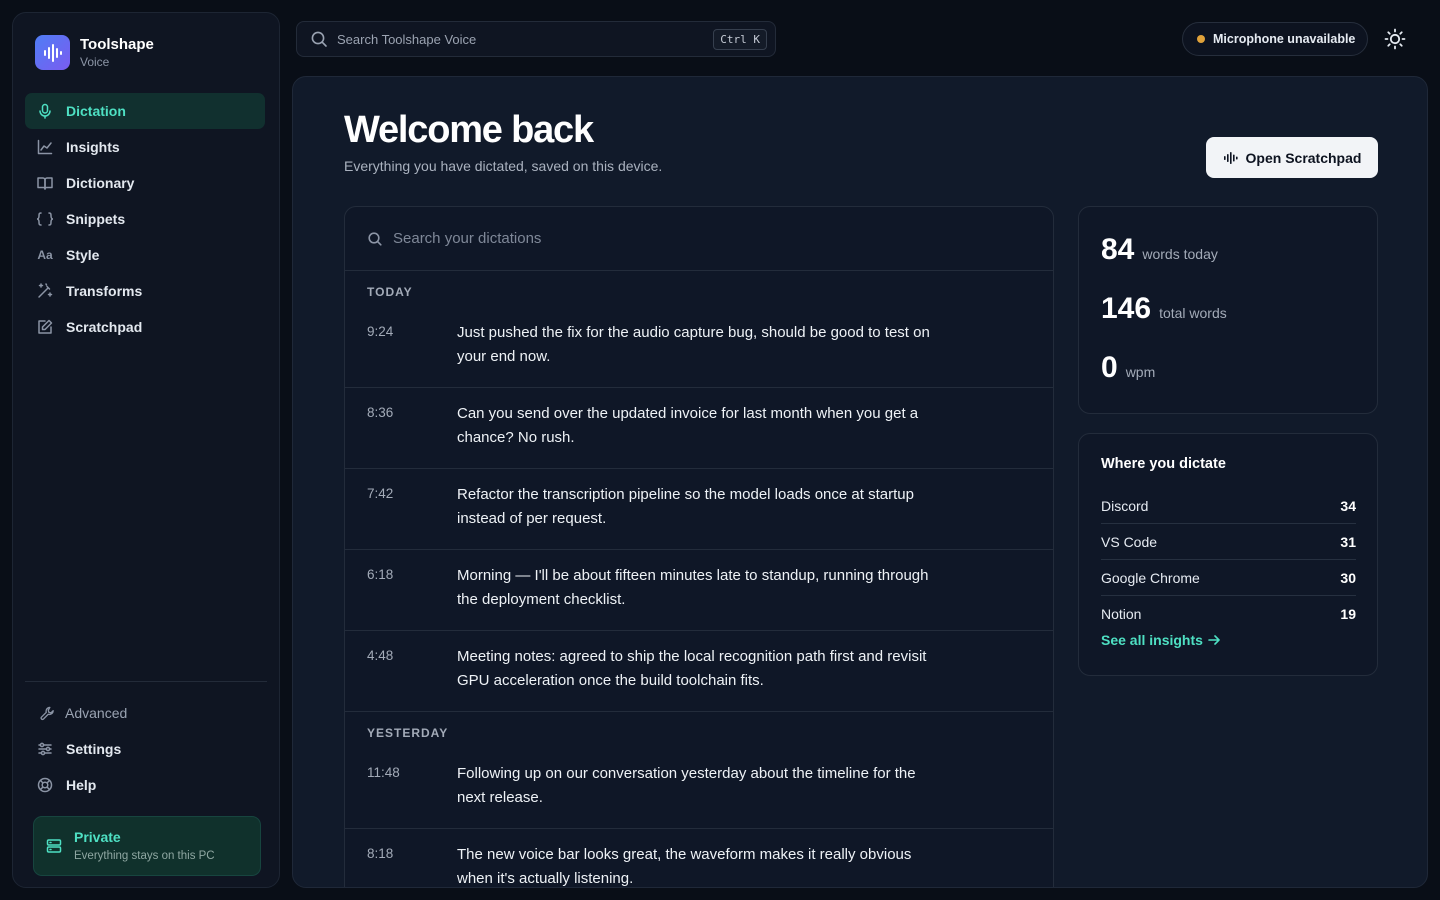 This screenshot has height=900, width=1440. I want to click on app-row: Discord 34, so click(1228, 506).